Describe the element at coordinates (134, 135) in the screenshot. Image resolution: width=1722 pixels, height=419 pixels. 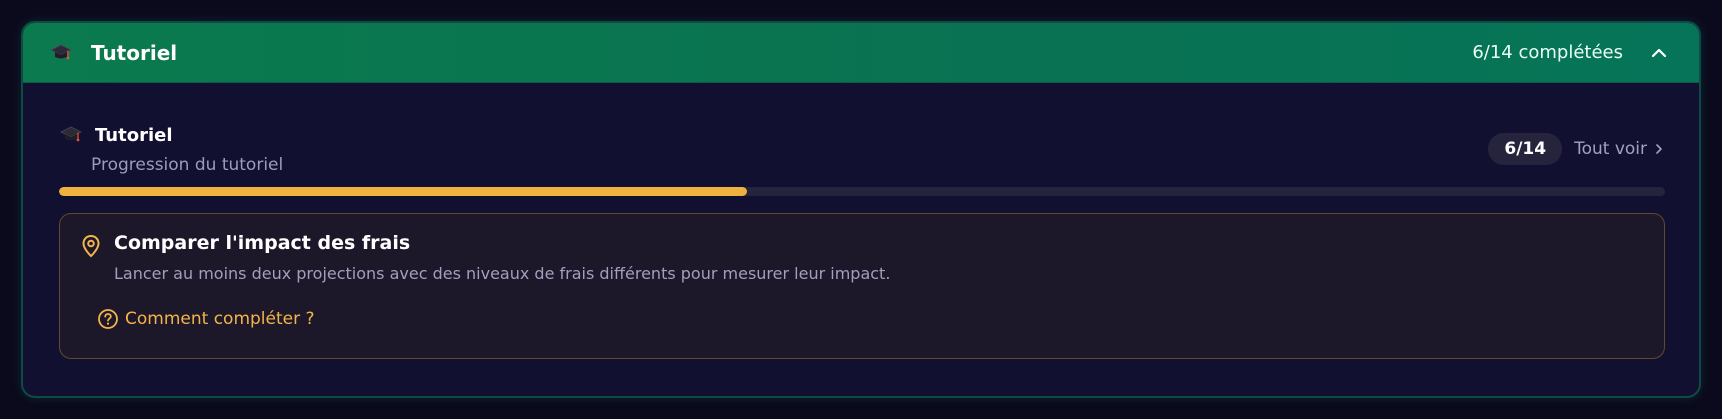
I see `section-title: Tutoriel` at that location.